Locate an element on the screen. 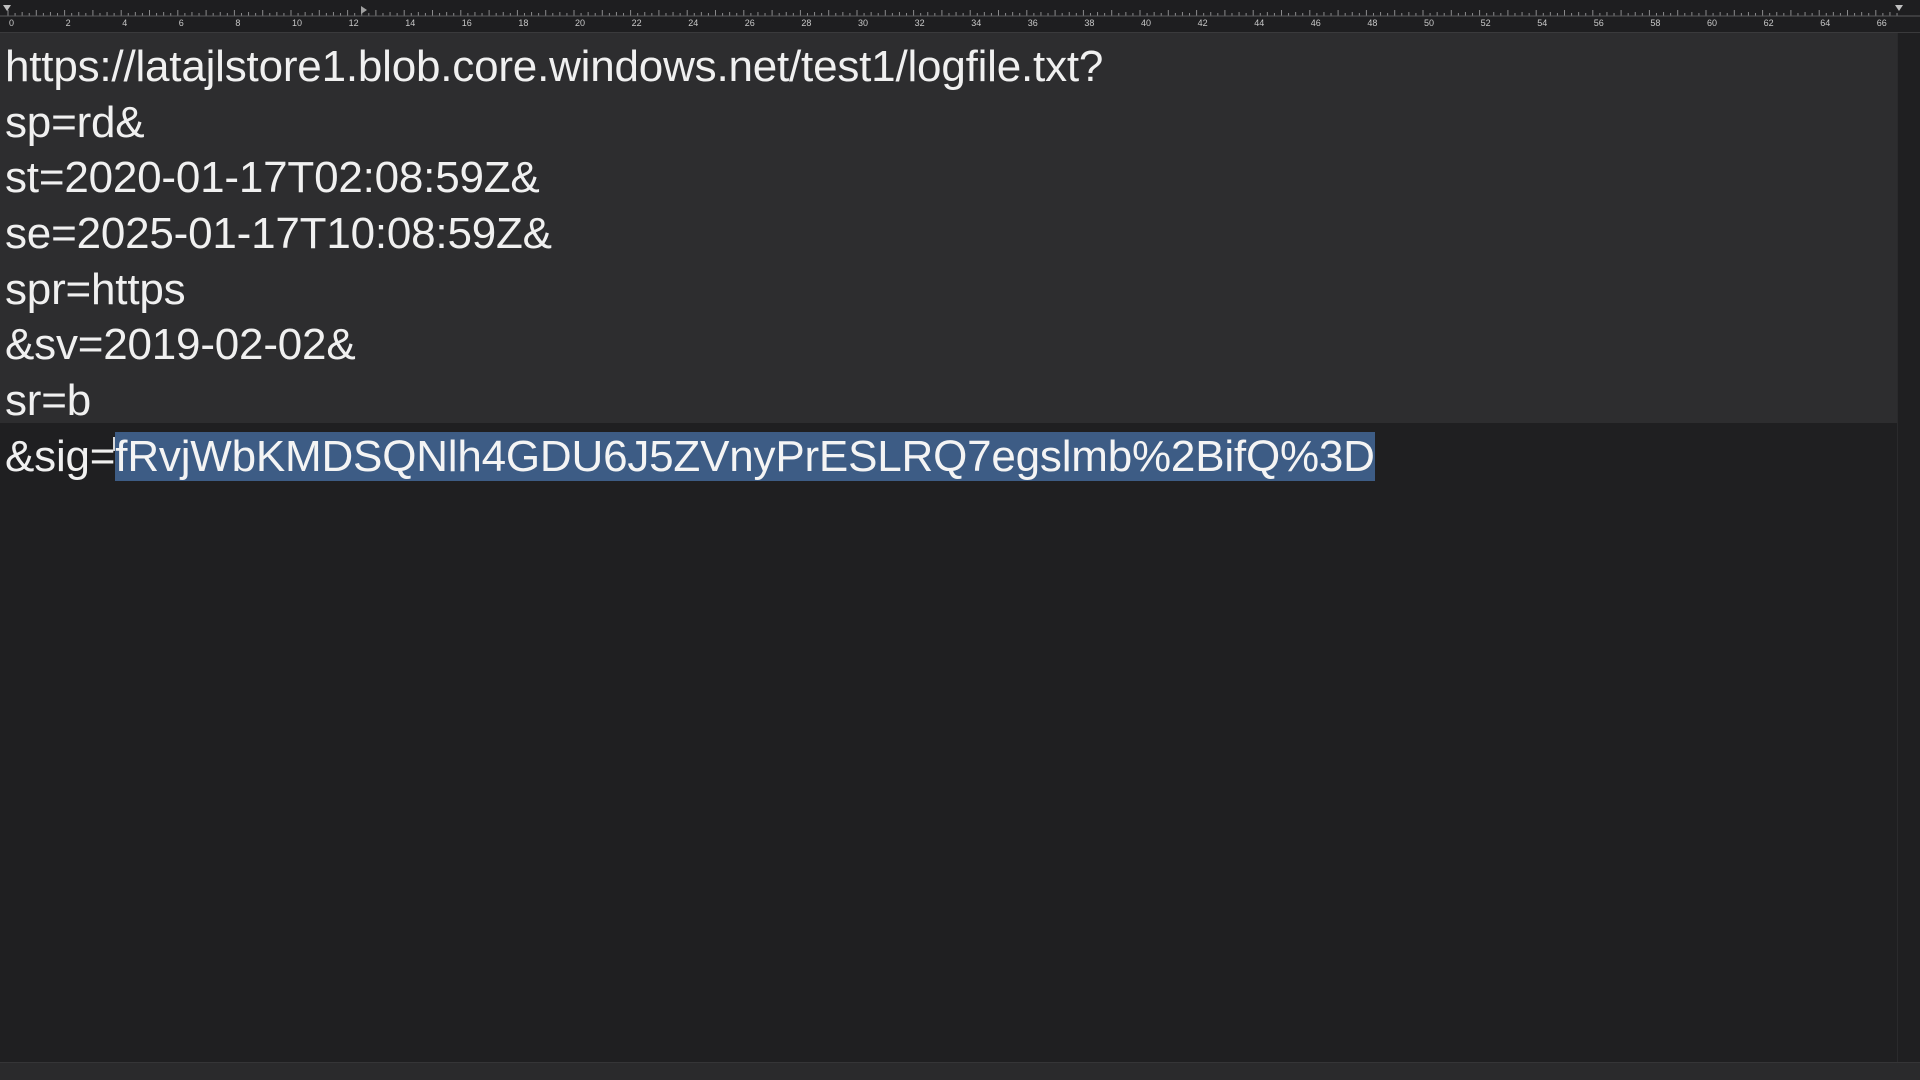 This screenshot has width=1920, height=1080. ruler-label: 2 is located at coordinates (68, 23).